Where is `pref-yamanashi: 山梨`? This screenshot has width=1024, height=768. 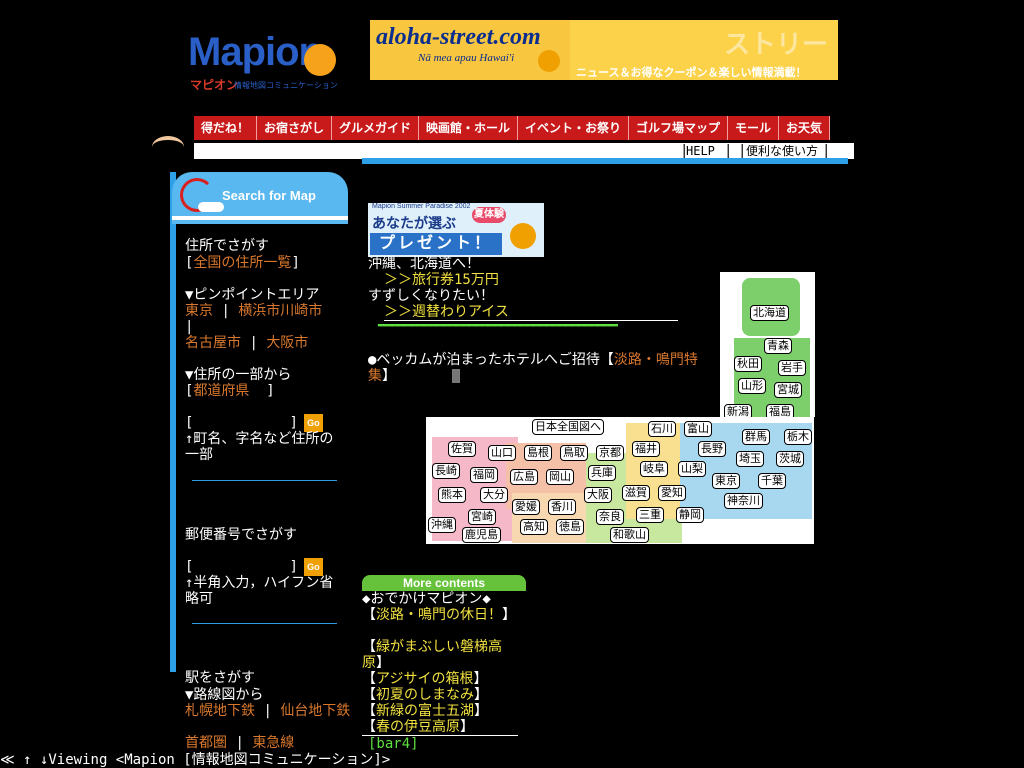 pref-yamanashi: 山梨 is located at coordinates (692, 469).